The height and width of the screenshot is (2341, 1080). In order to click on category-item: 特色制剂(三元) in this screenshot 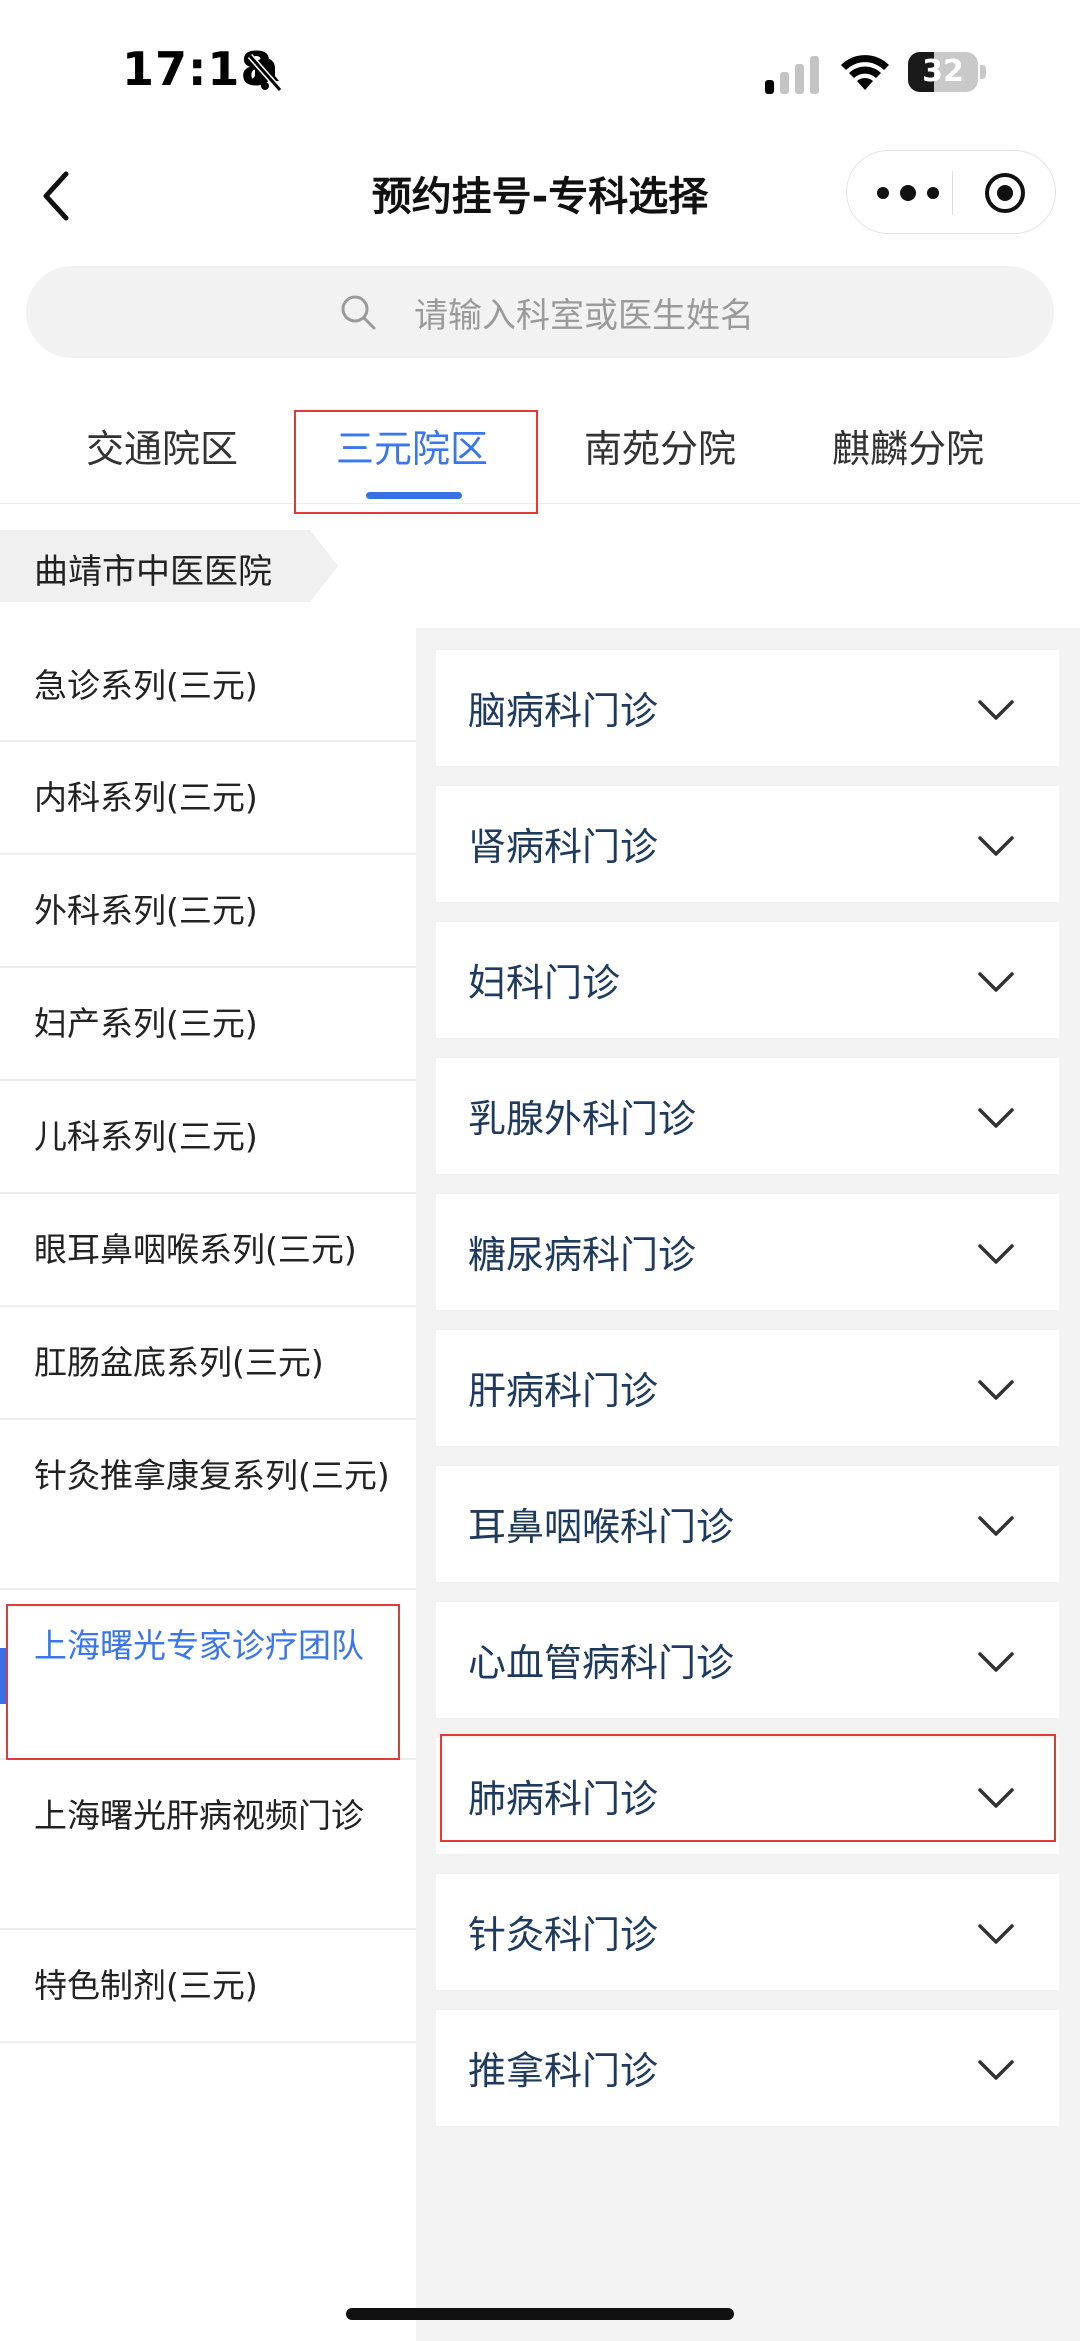, I will do `click(208, 1986)`.